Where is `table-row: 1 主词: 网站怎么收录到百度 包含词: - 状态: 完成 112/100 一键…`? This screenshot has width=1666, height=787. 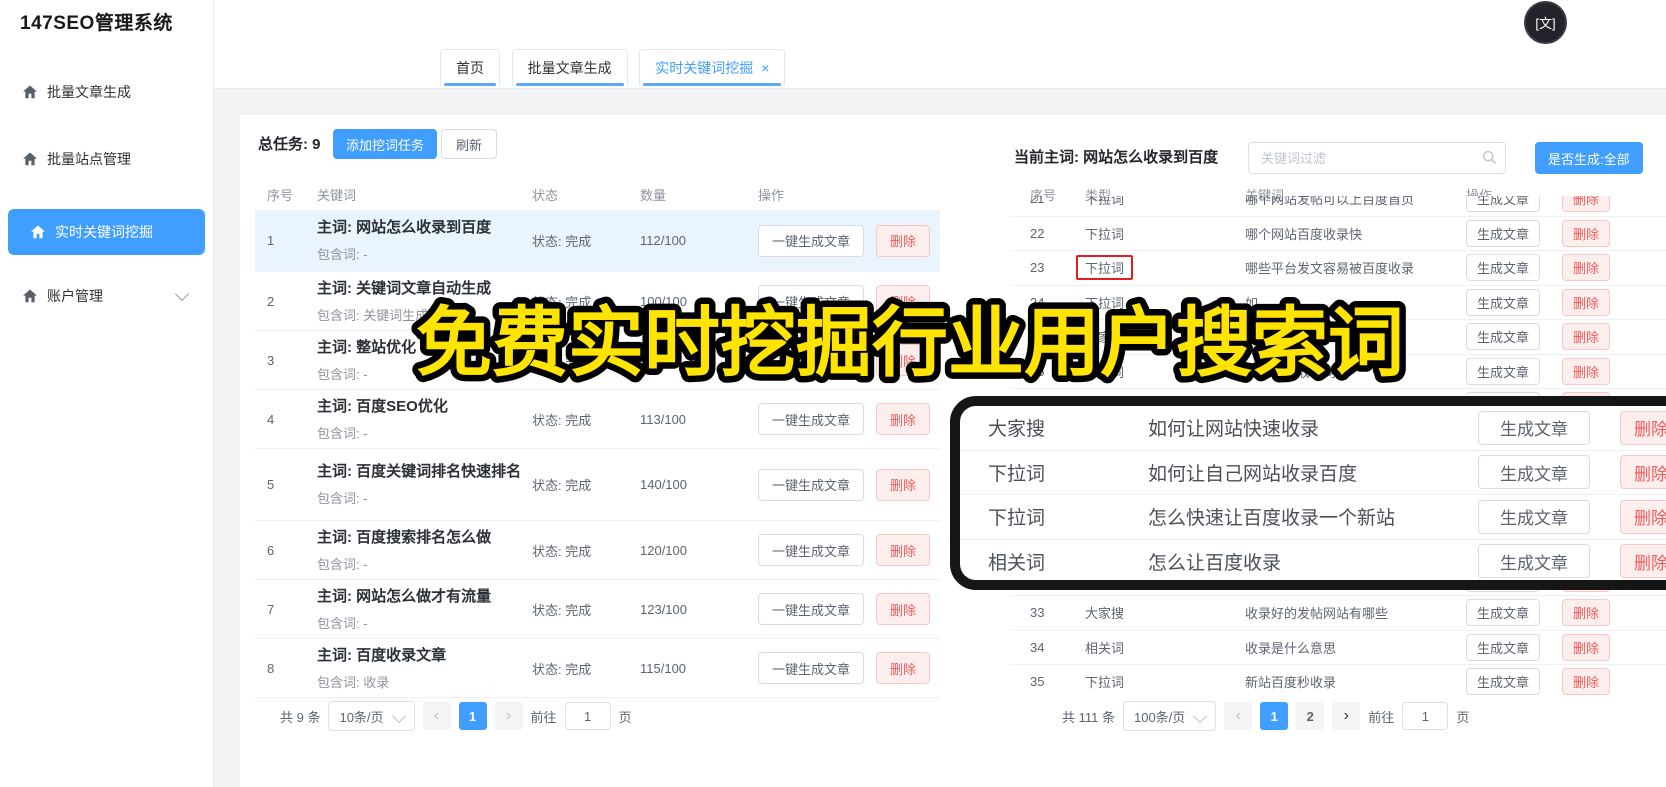
table-row: 1 主词: 网站怎么收录到百度 包含词: - 状态: 完成 112/100 一键… is located at coordinates (597, 241).